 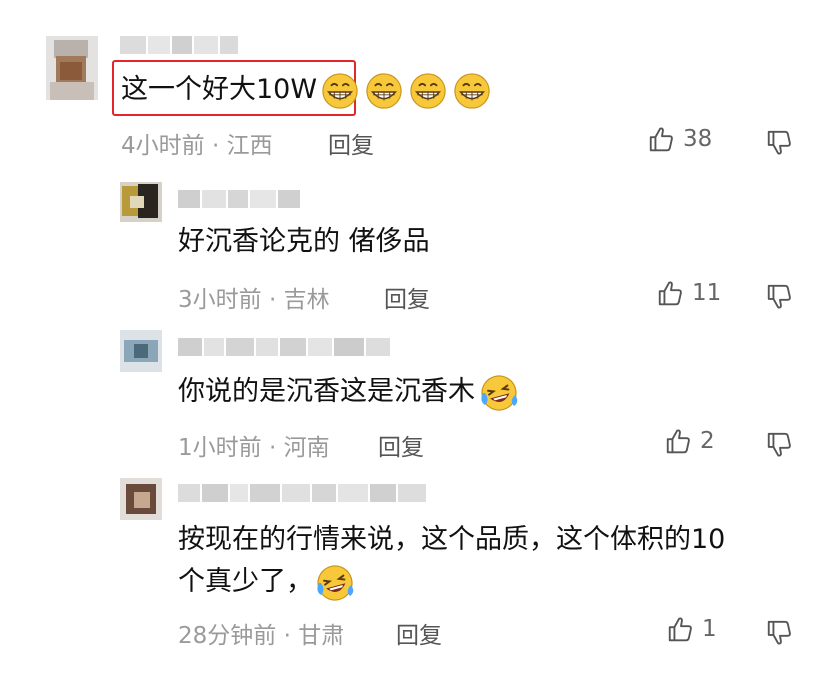 I want to click on comment-text: 好沉香论克的 偖侈品, so click(x=304, y=241).